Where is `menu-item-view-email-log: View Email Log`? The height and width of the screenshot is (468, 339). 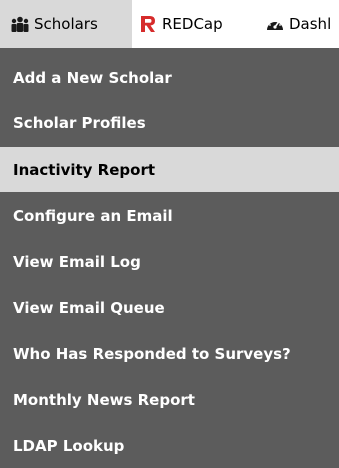 menu-item-view-email-log: View Email Log is located at coordinates (169, 261).